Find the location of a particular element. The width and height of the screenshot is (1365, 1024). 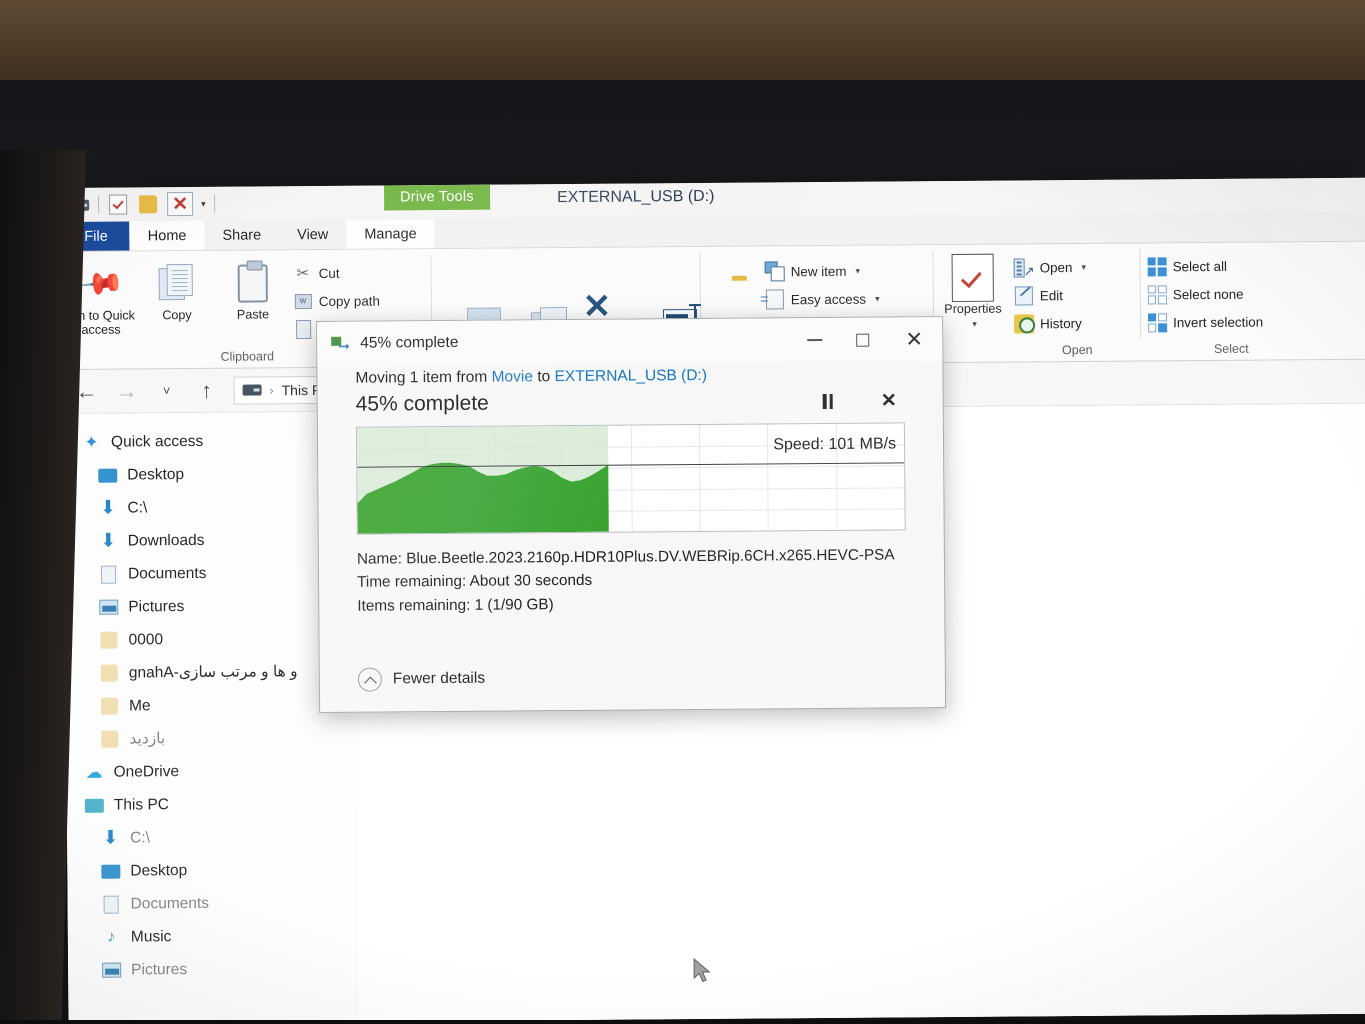

music-icon: ♪ is located at coordinates (111, 937).